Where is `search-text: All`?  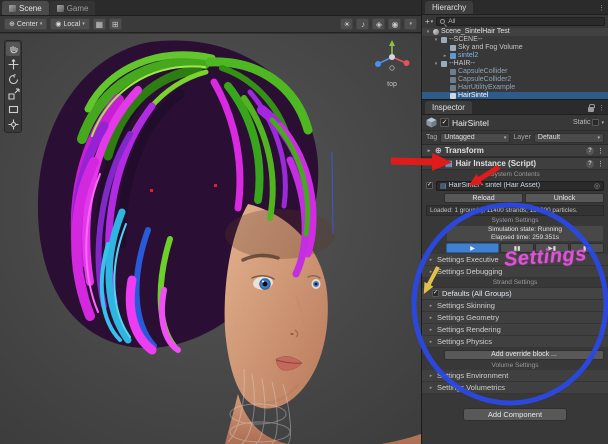 search-text: All is located at coordinates (452, 21).